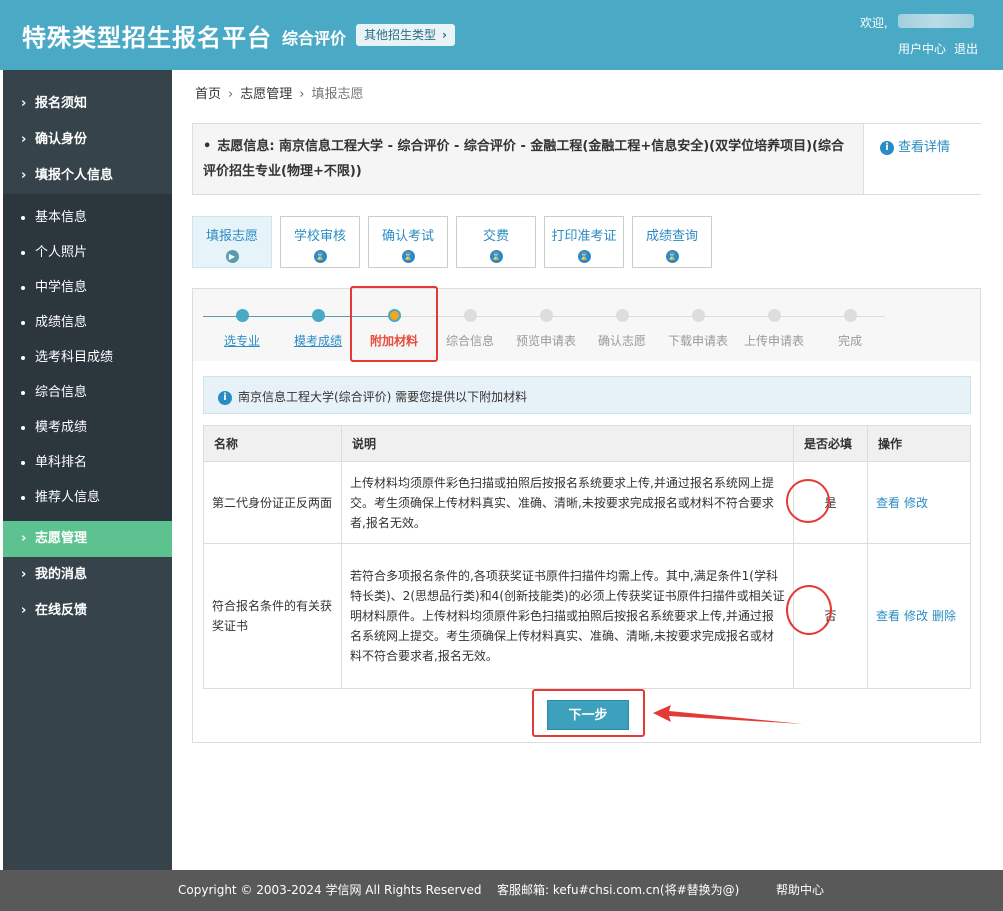 The height and width of the screenshot is (911, 1003). I want to click on breadcrumb: 首页 › 志愿管理 › 填报志愿, so click(279, 92).